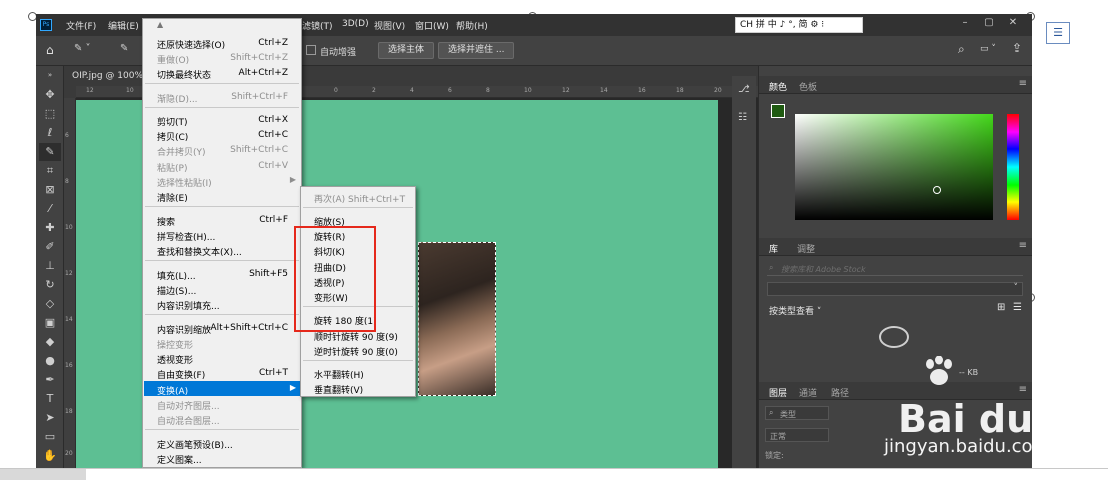  I want to click on menu-view: 视图(V), so click(389, 25).